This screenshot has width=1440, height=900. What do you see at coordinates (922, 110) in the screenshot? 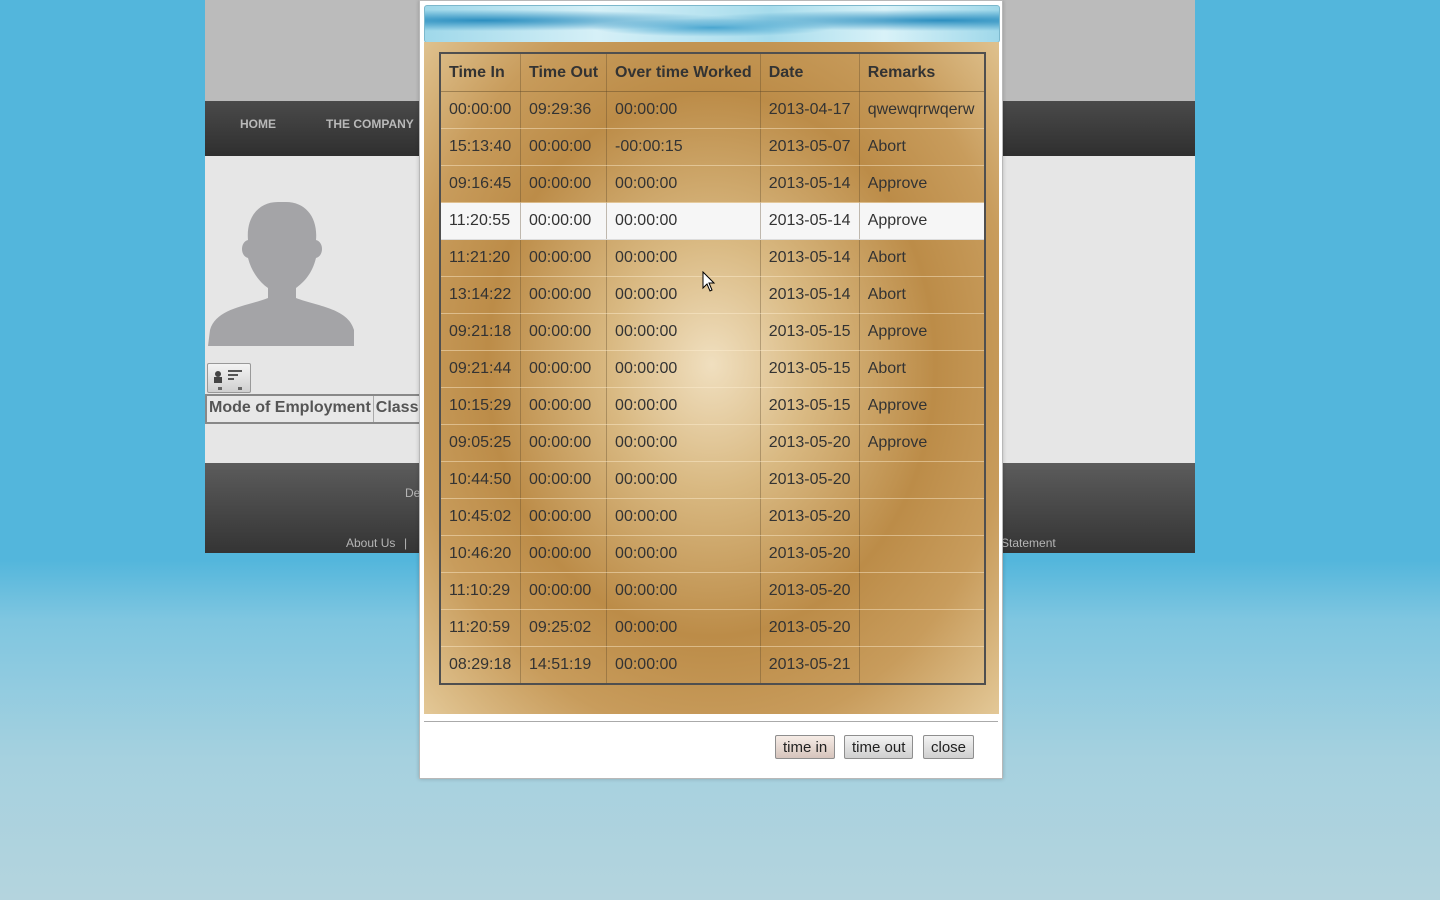
I see `remarks-cell: qwewqrrwqerw` at bounding box center [922, 110].